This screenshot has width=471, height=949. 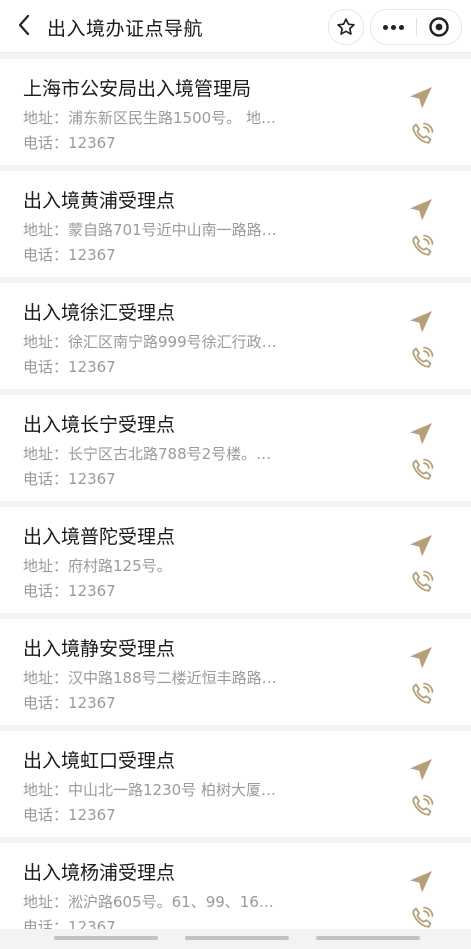 What do you see at coordinates (137, 89) in the screenshot?
I see `location-name: 上海市公安局出入境管理局` at bounding box center [137, 89].